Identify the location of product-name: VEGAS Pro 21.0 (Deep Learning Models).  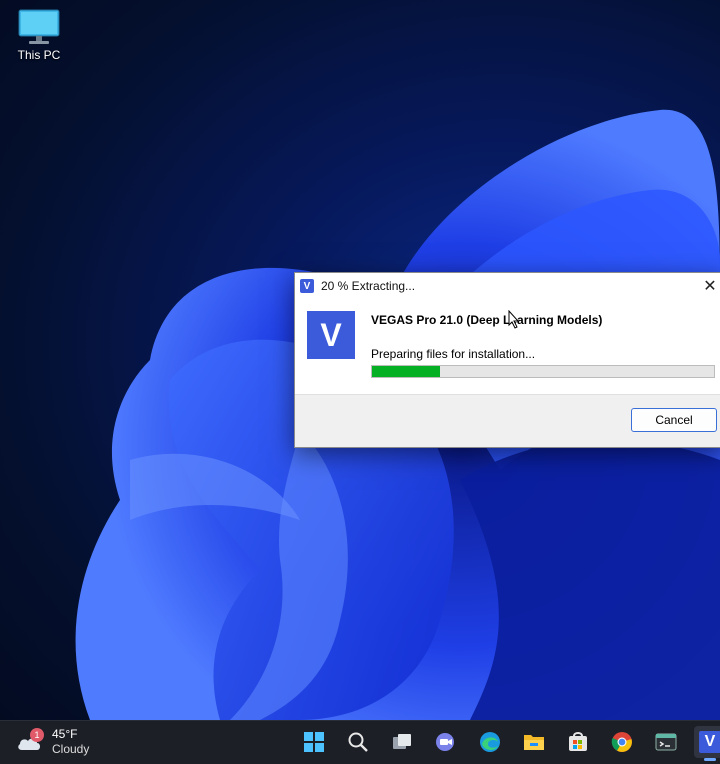
(487, 320).